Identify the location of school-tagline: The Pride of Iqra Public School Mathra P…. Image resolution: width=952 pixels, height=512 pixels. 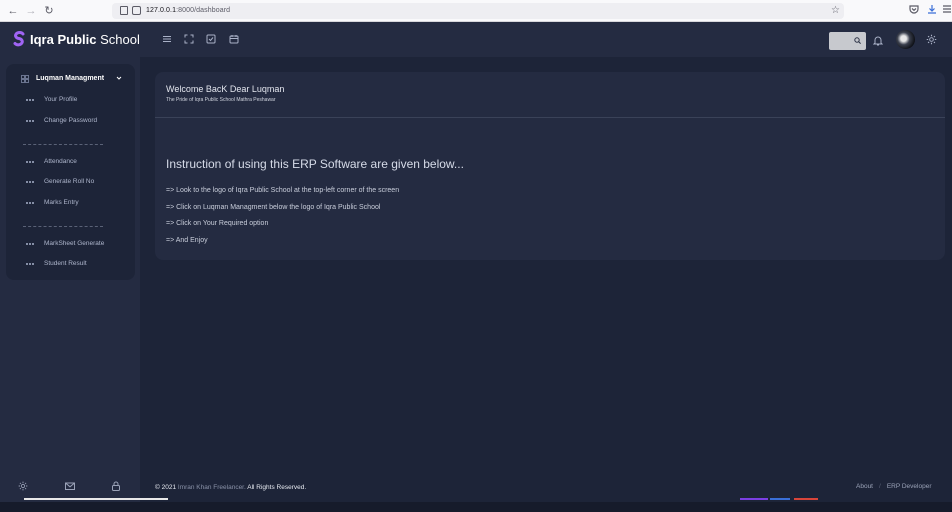
(221, 100).